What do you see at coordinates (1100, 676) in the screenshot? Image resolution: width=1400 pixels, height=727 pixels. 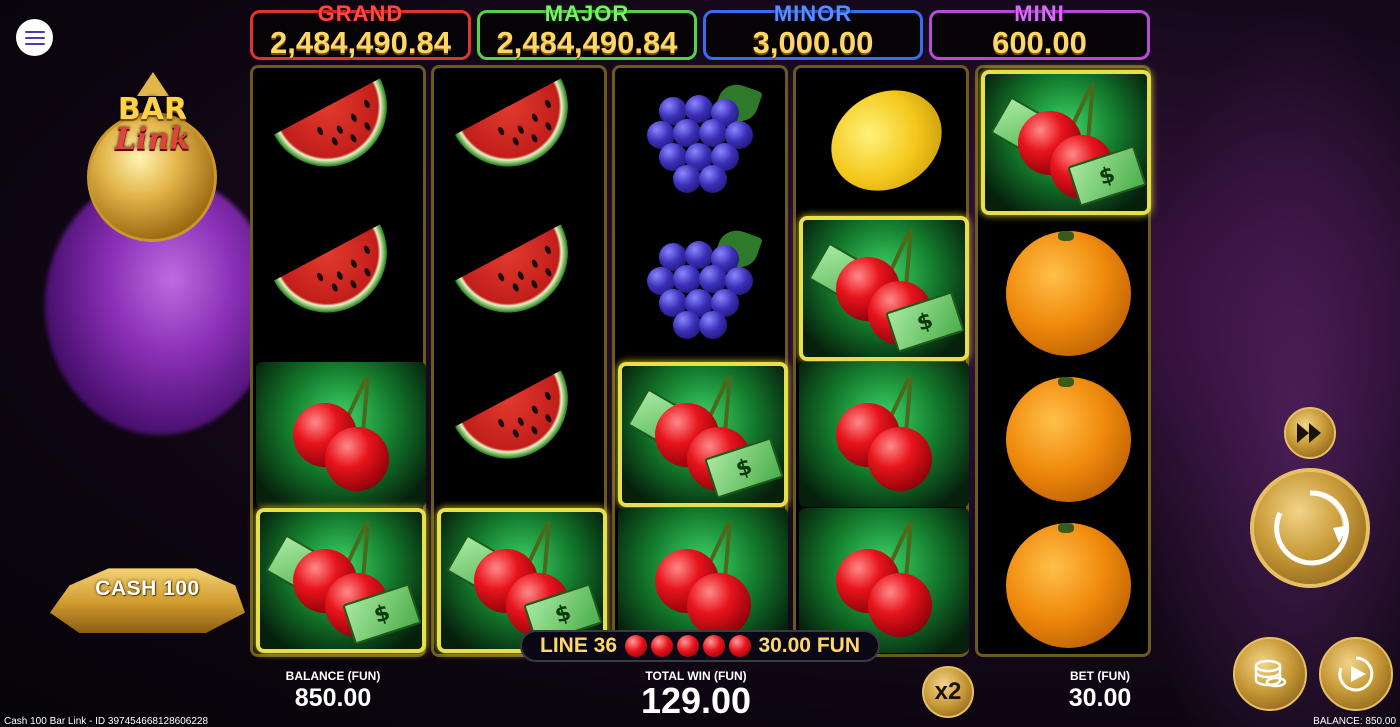 I see `bet-label: BET (FUN)` at bounding box center [1100, 676].